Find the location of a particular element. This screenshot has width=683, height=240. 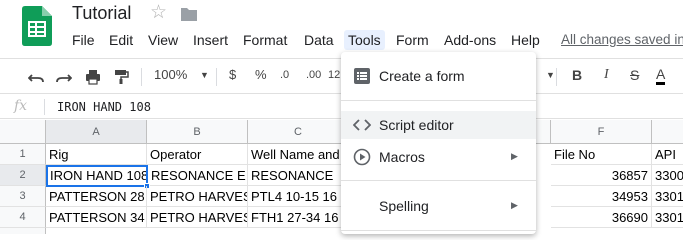

cell-f2: 36857 is located at coordinates (601, 175).